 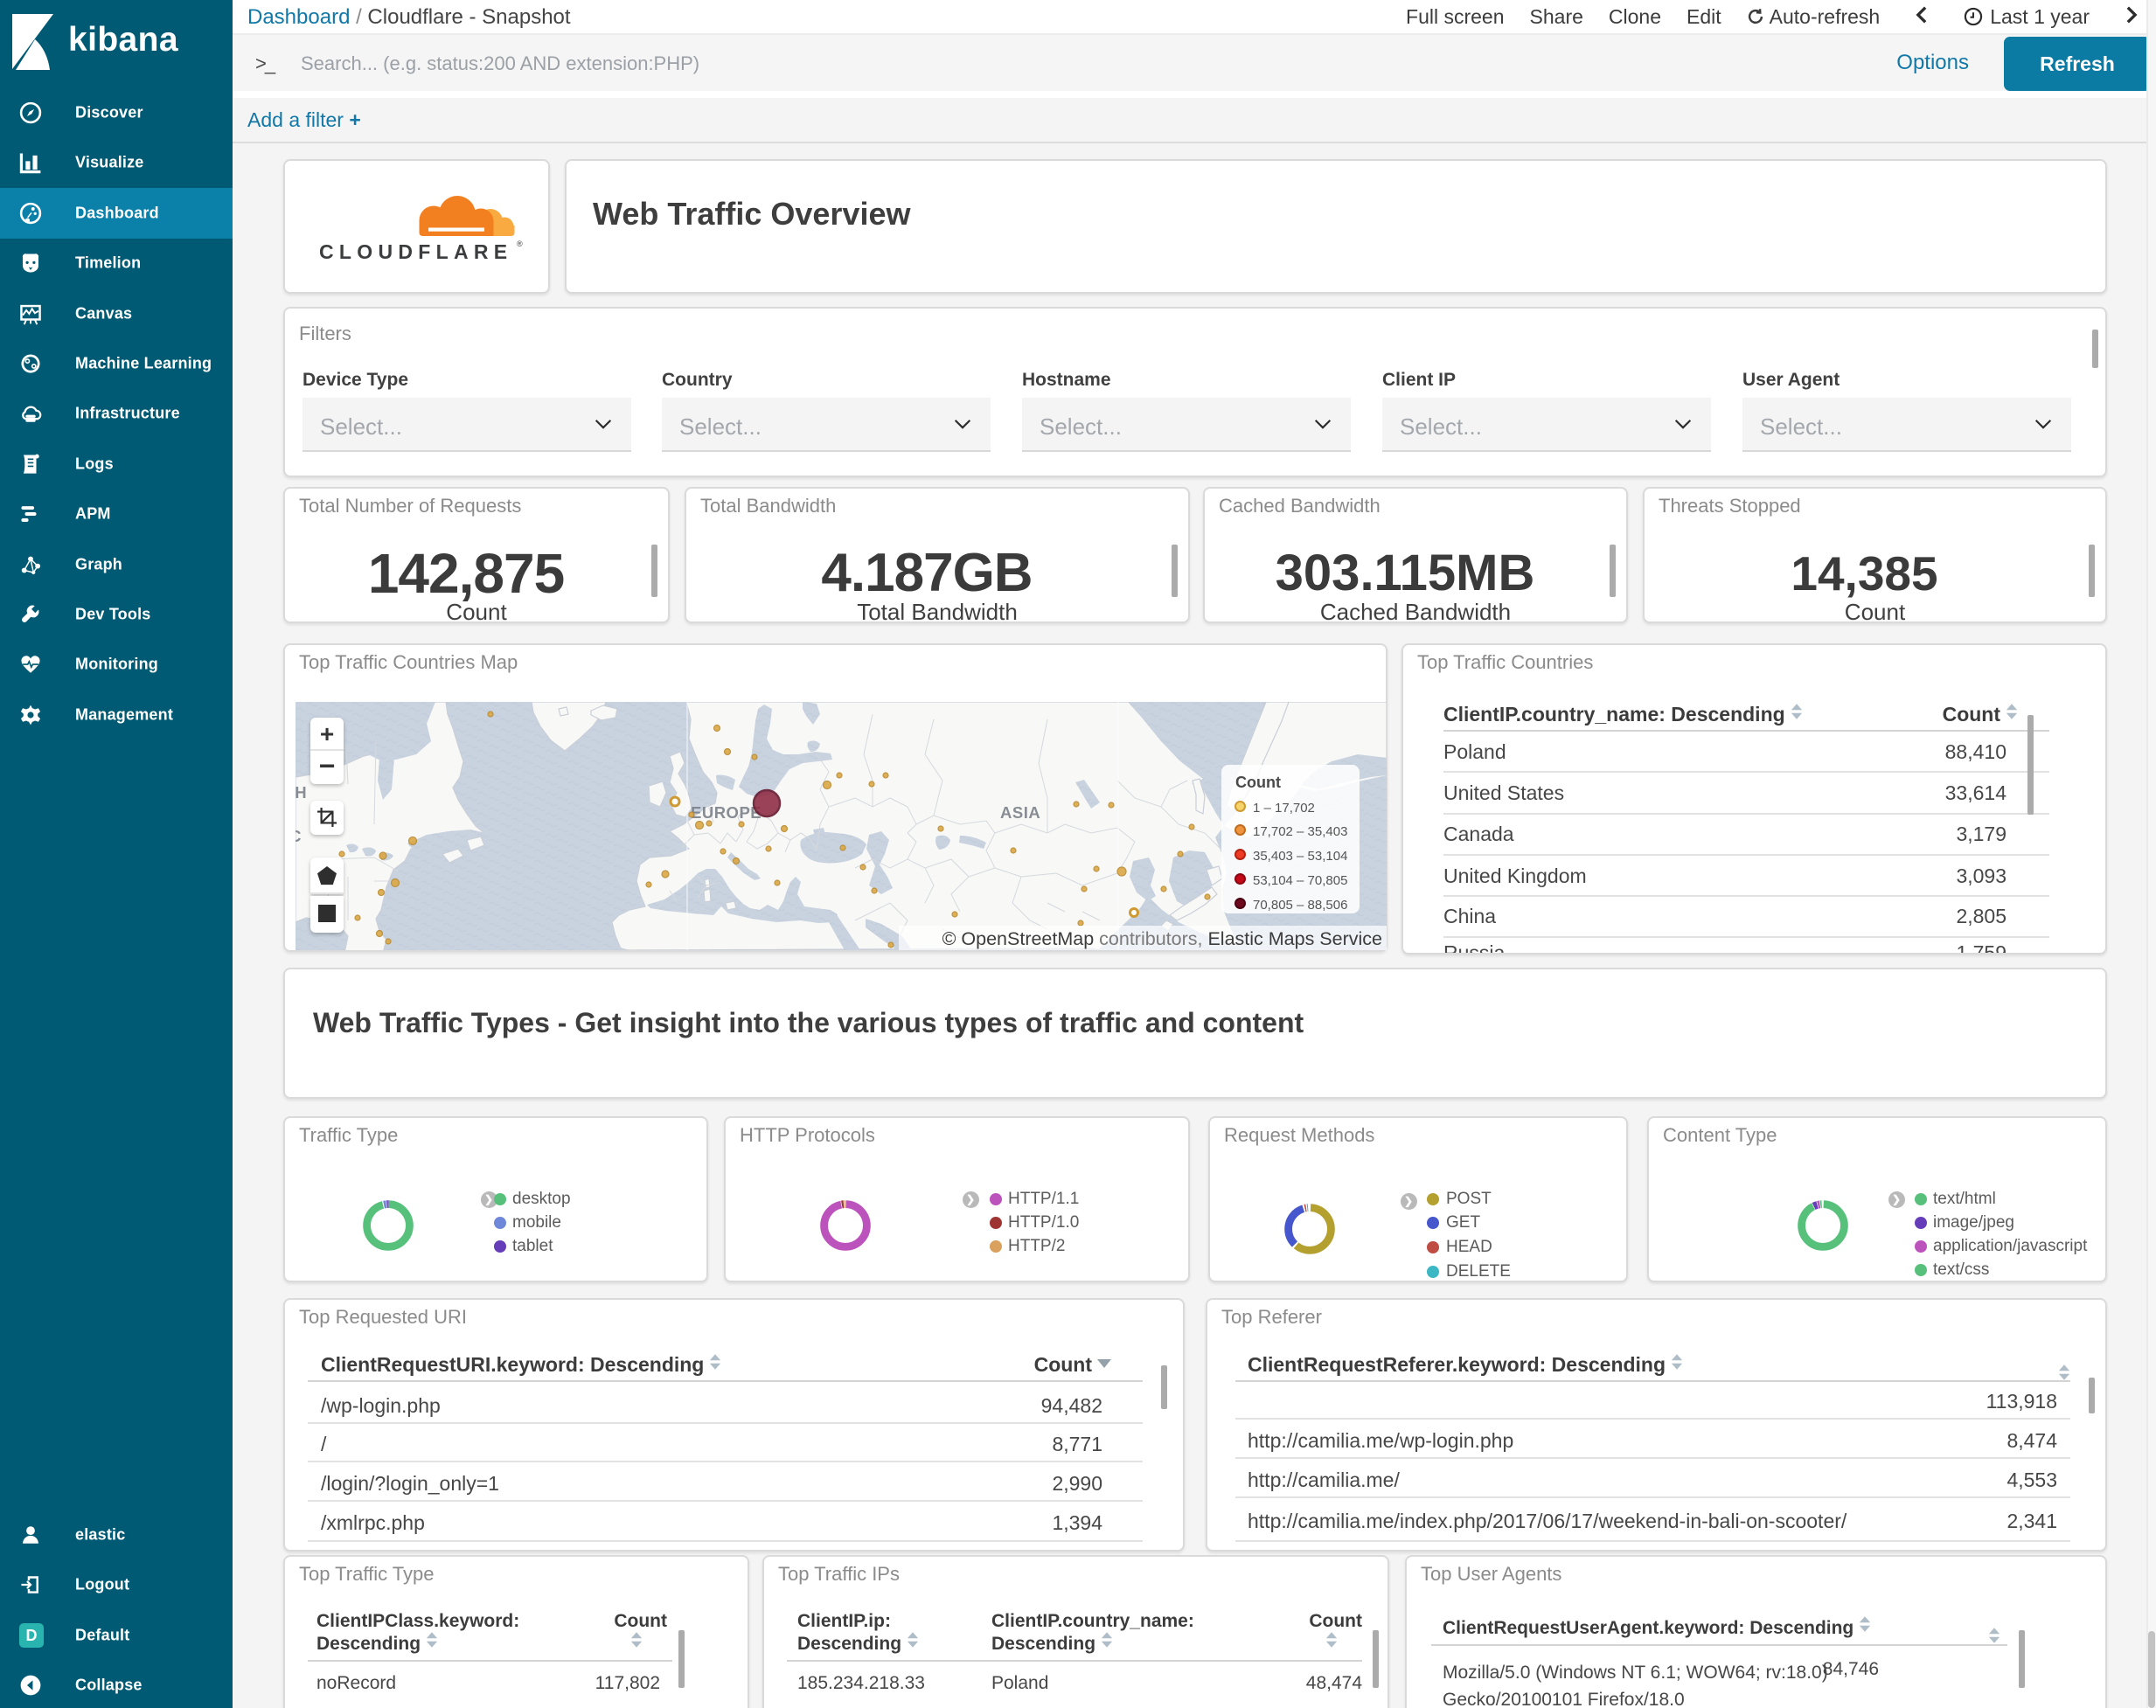 What do you see at coordinates (301, 792) in the screenshot?
I see `svg-text: TH` at bounding box center [301, 792].